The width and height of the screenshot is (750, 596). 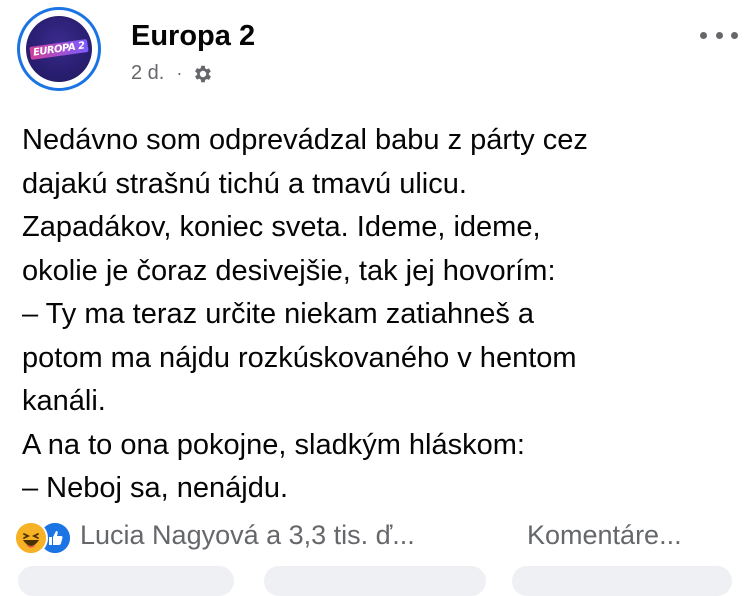 I want to click on post-line: potom ma nájdu rozkúskovaného v hentom, so click(x=299, y=357).